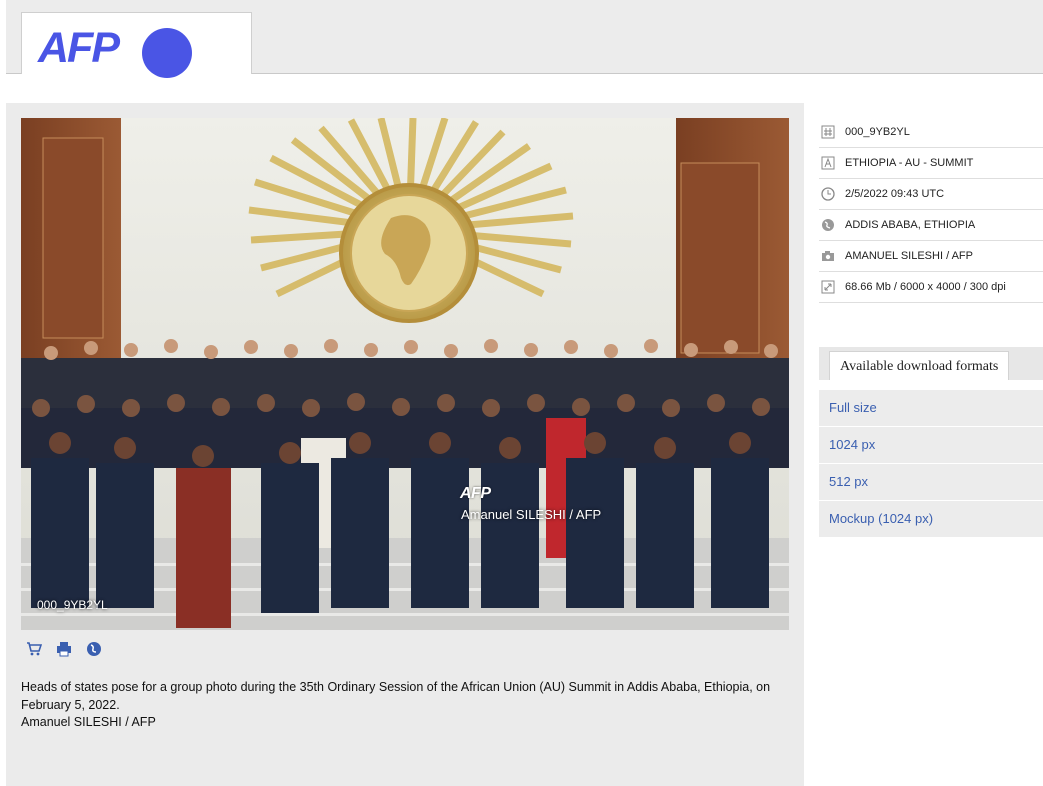  I want to click on hash-icon, so click(828, 132).